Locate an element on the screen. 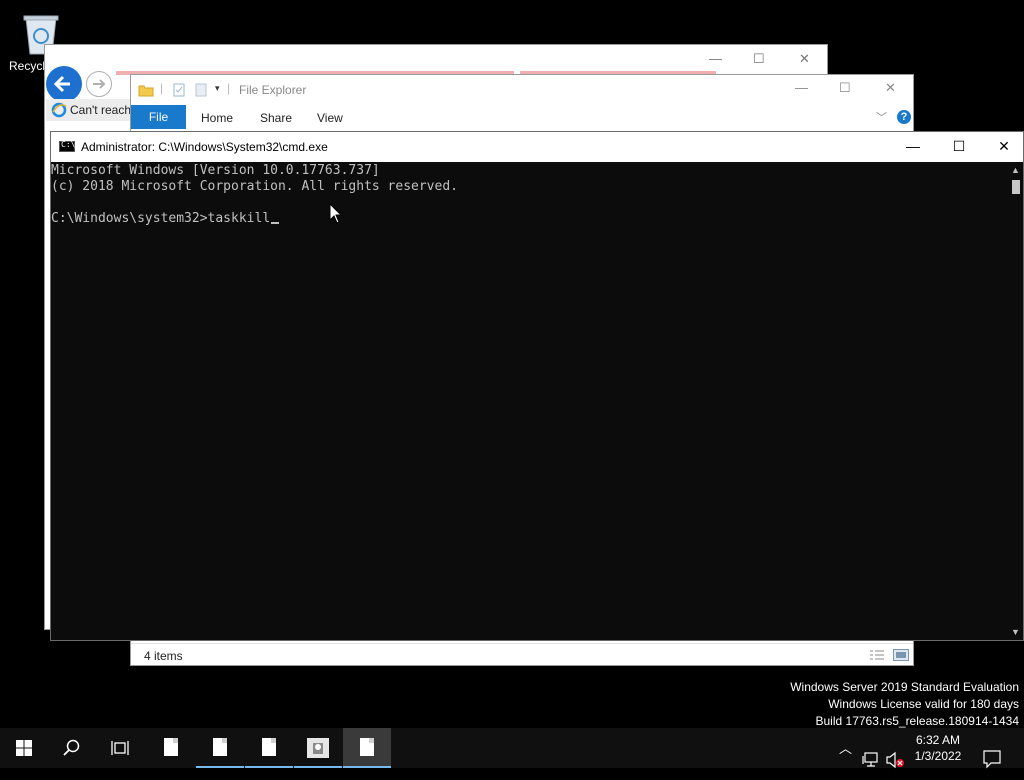 The height and width of the screenshot is (780, 1024). ie-minimize-button: — is located at coordinates (715, 58).